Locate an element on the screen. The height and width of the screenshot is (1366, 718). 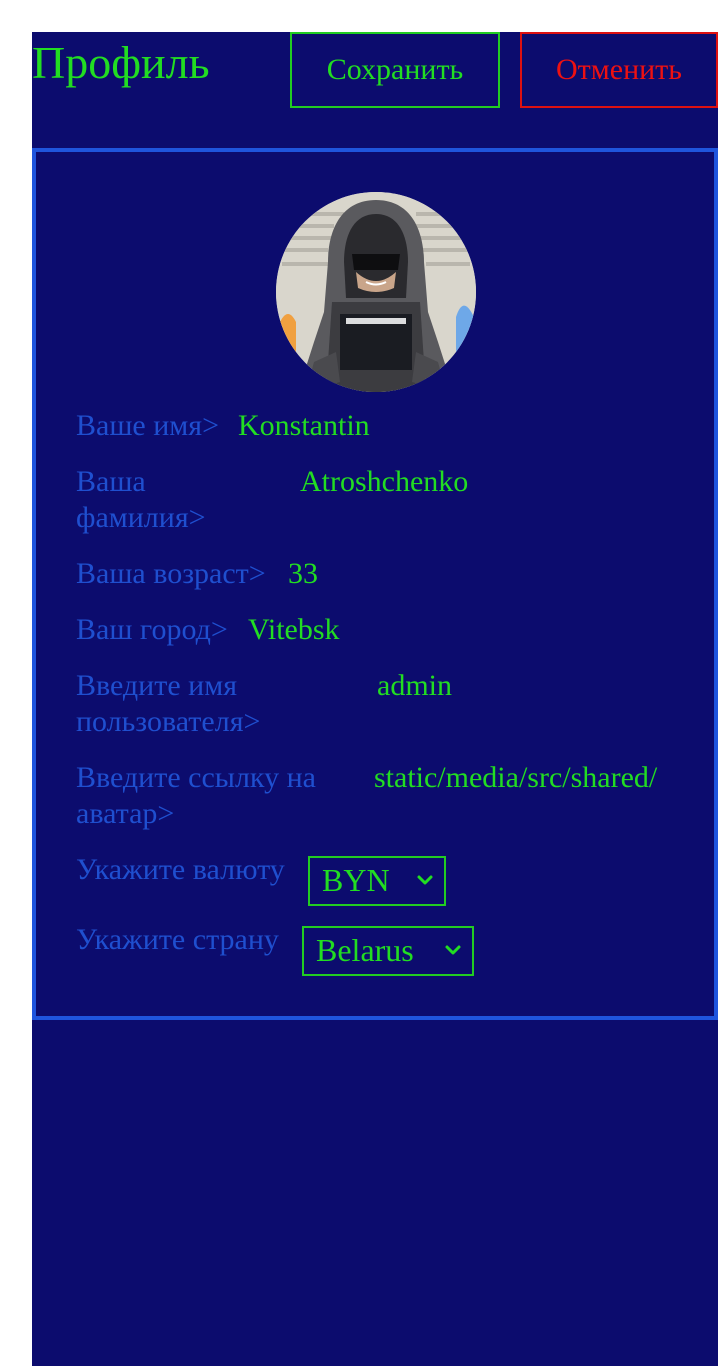
avatar-link-label: Введите ссылку на аватар> is located at coordinates (196, 796).